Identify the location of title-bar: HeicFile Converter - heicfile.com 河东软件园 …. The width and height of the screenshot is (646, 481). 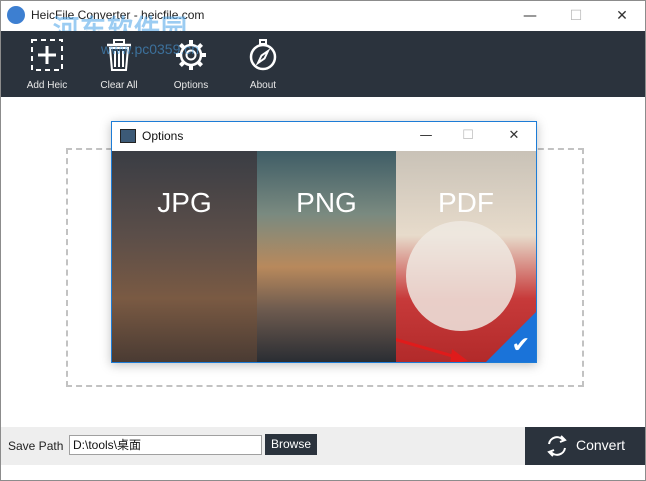
(323, 22).